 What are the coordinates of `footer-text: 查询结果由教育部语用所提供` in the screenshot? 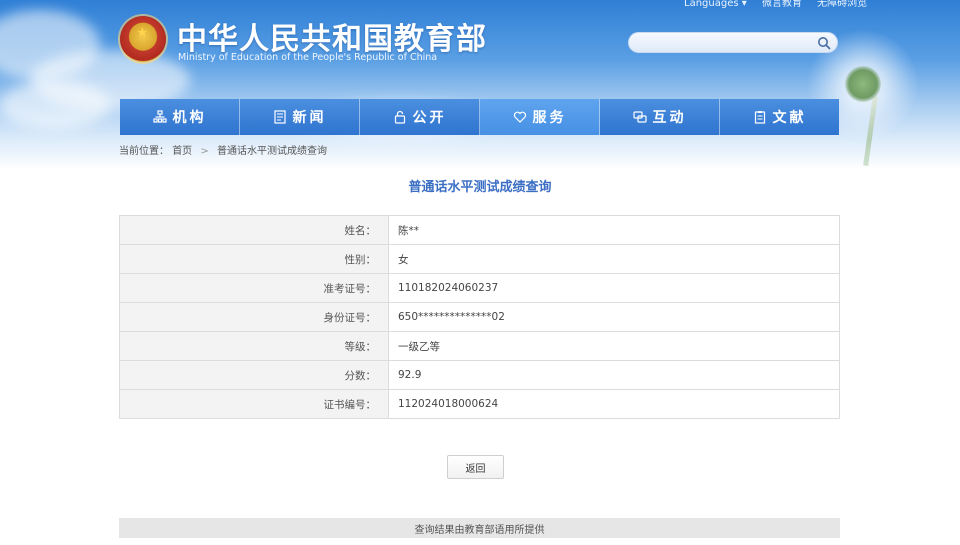 It's located at (479, 530).